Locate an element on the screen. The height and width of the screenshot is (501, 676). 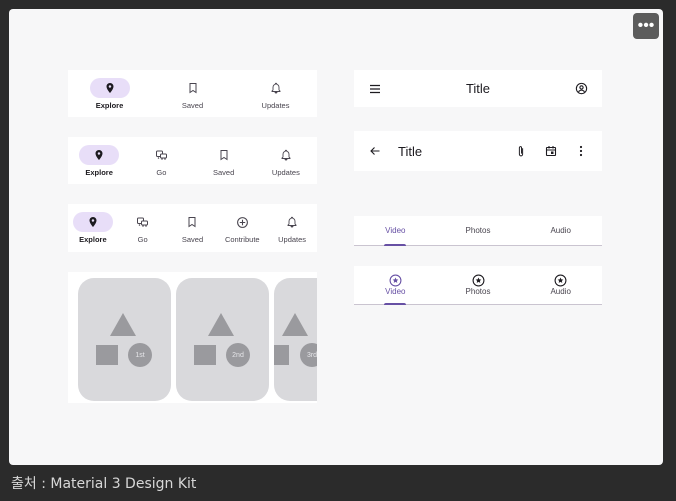
nav-item-contribute: Contribute is located at coordinates (242, 228).